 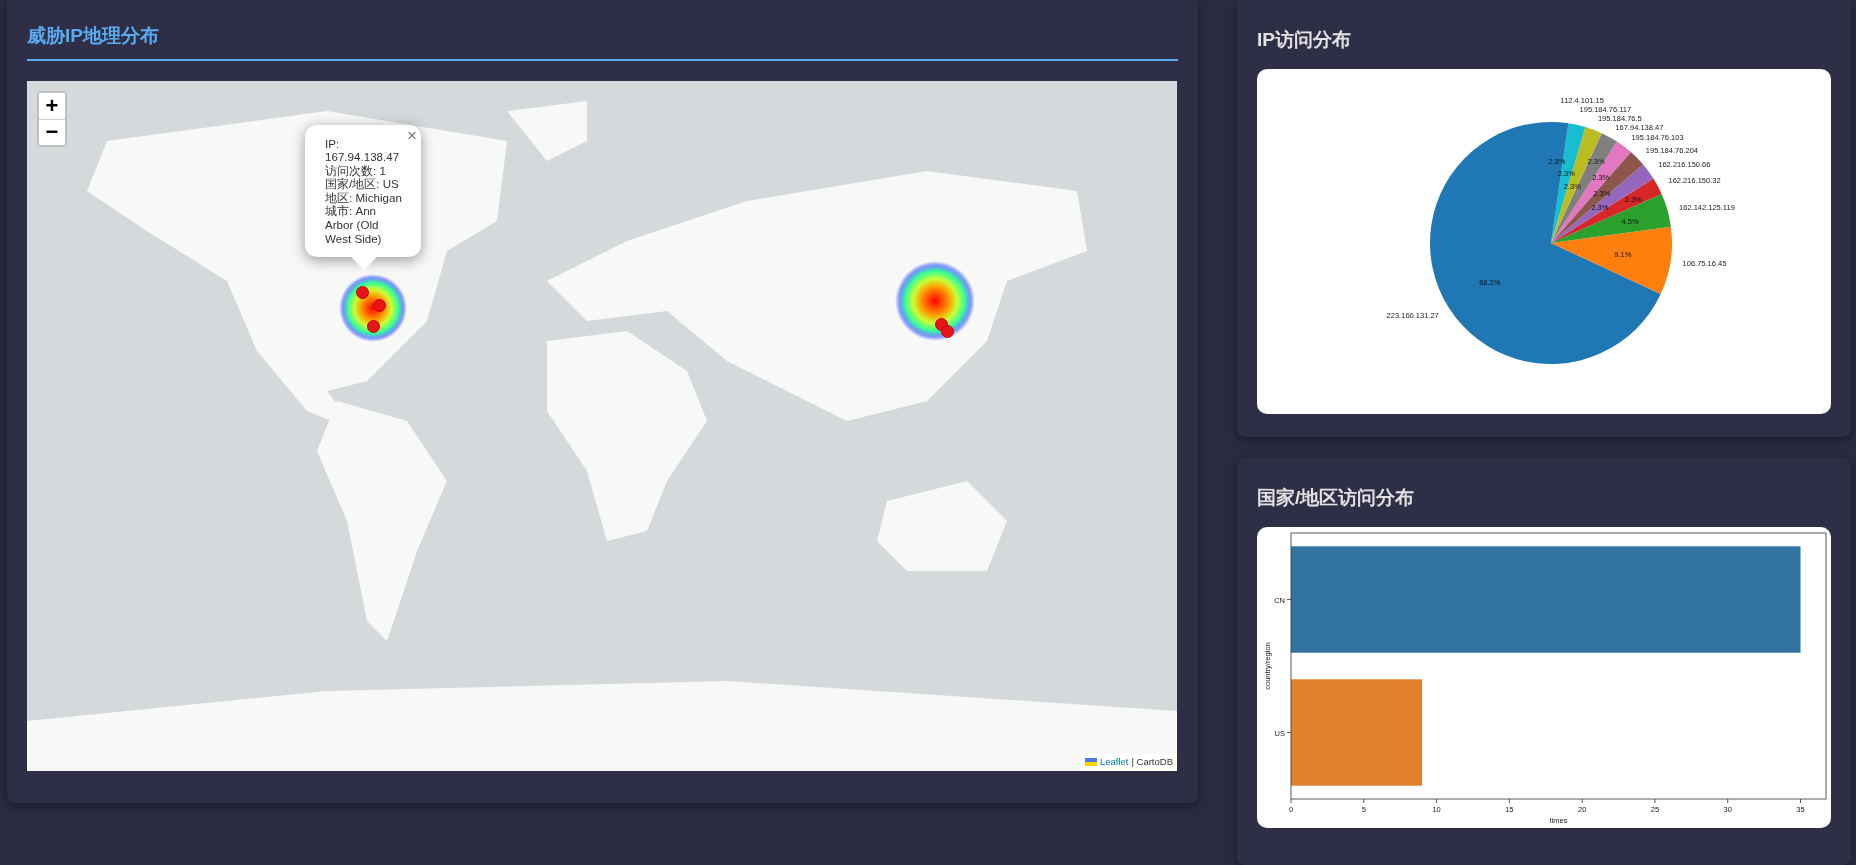 What do you see at coordinates (602, 30) in the screenshot?
I see `panel-title: 威胁IP地理分布` at bounding box center [602, 30].